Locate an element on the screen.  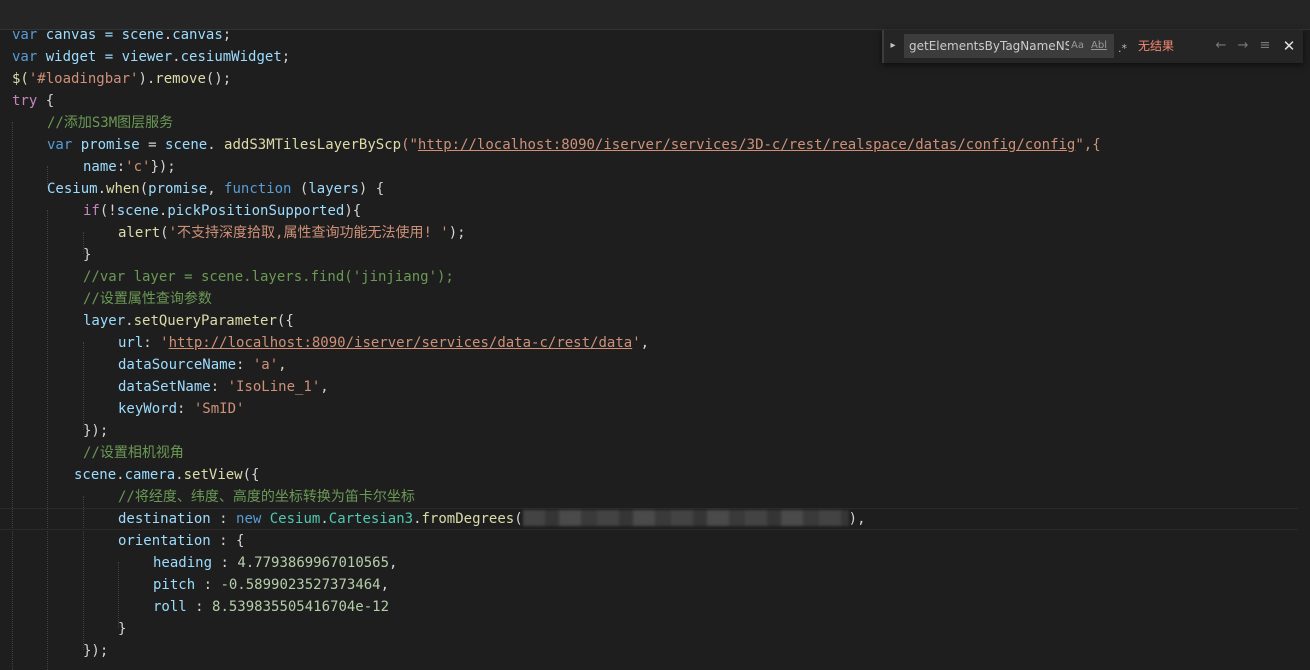
code-token: ), is located at coordinates (857, 519).